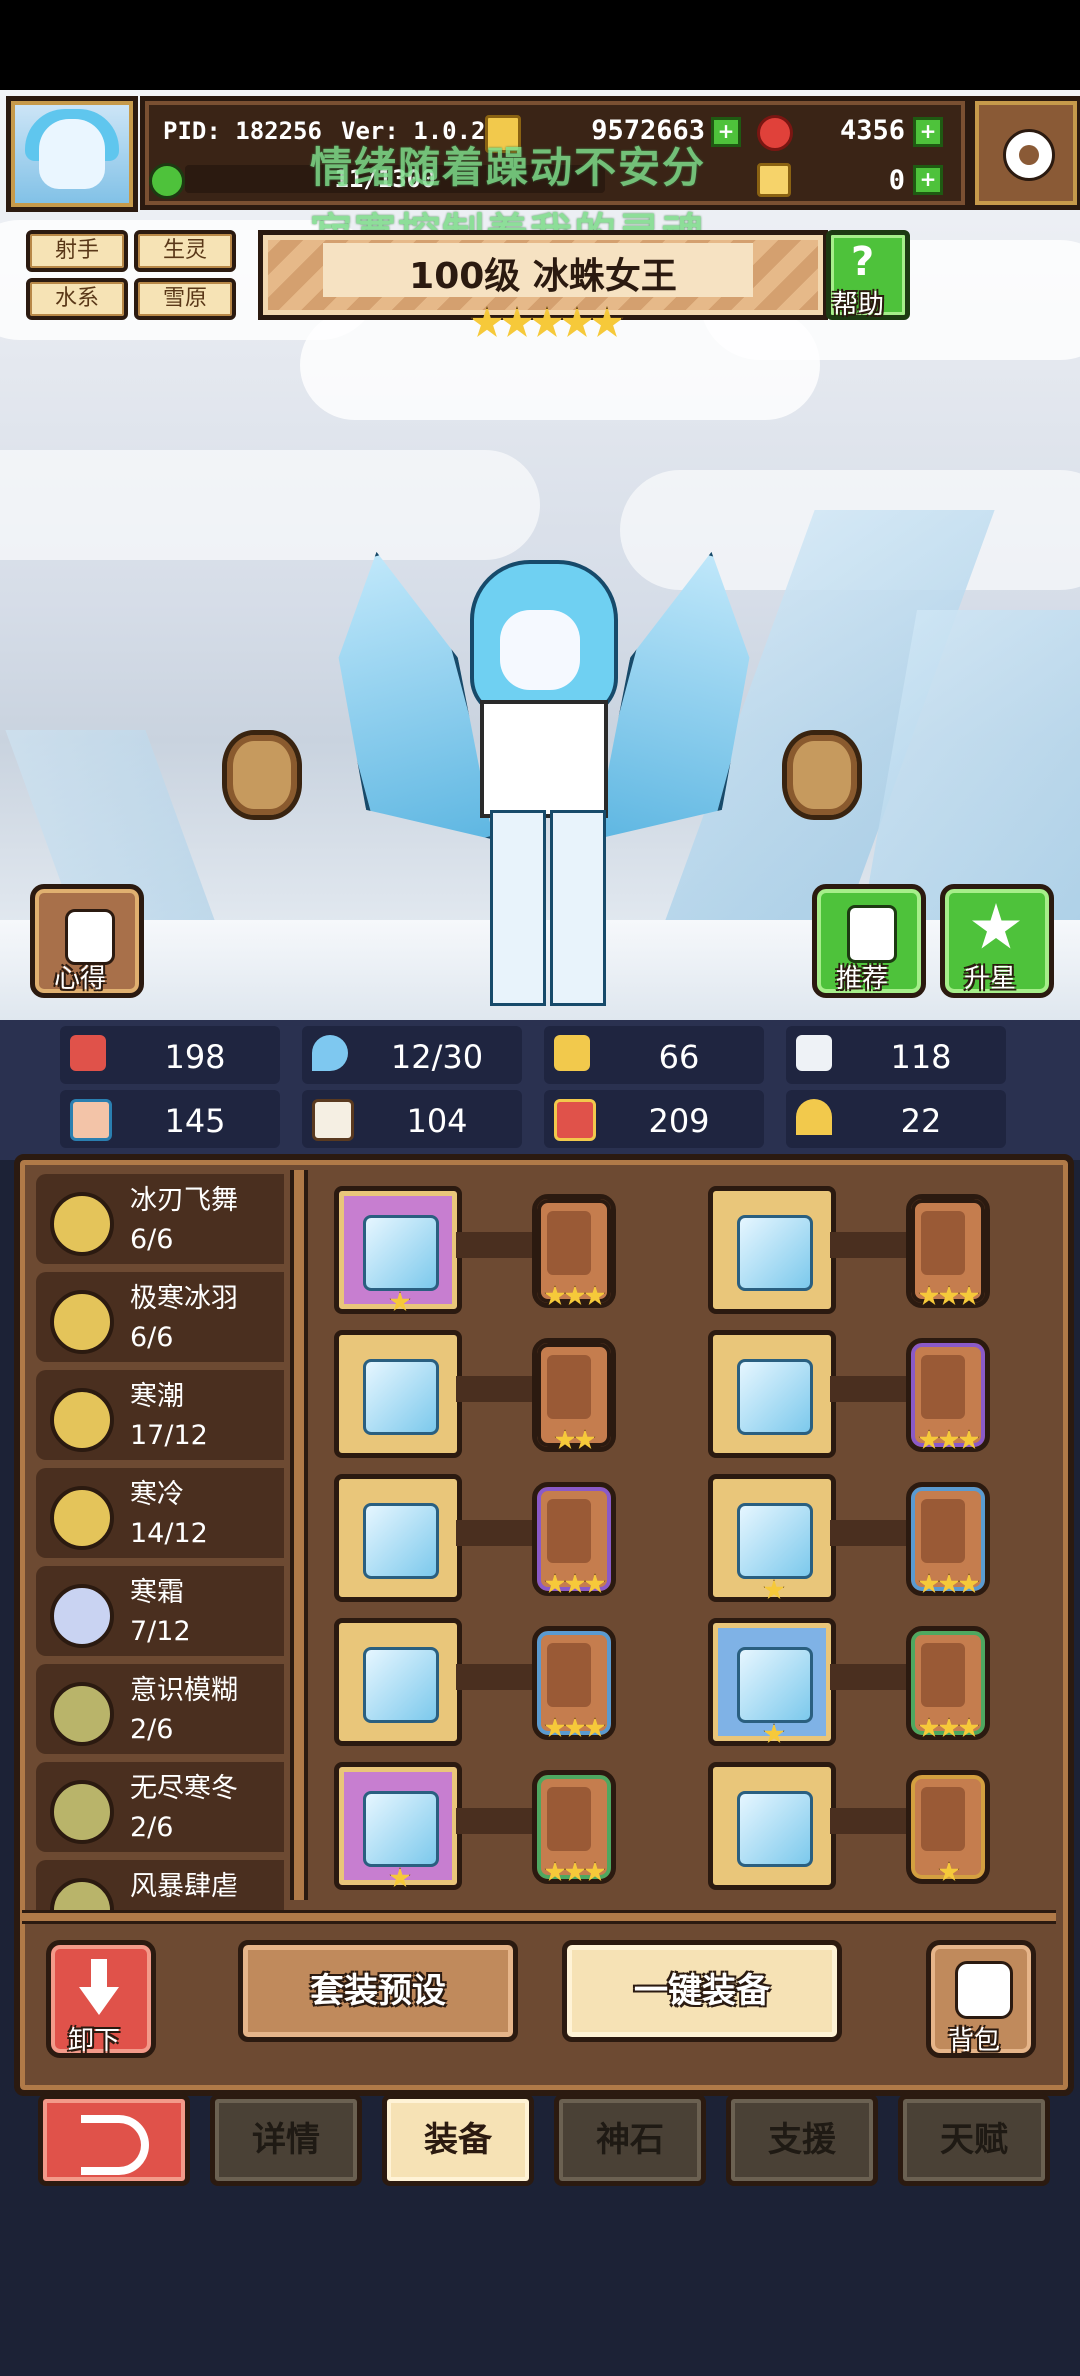  Describe the element at coordinates (160, 1631) in the screenshot. I see `set-count: 7/12` at that location.